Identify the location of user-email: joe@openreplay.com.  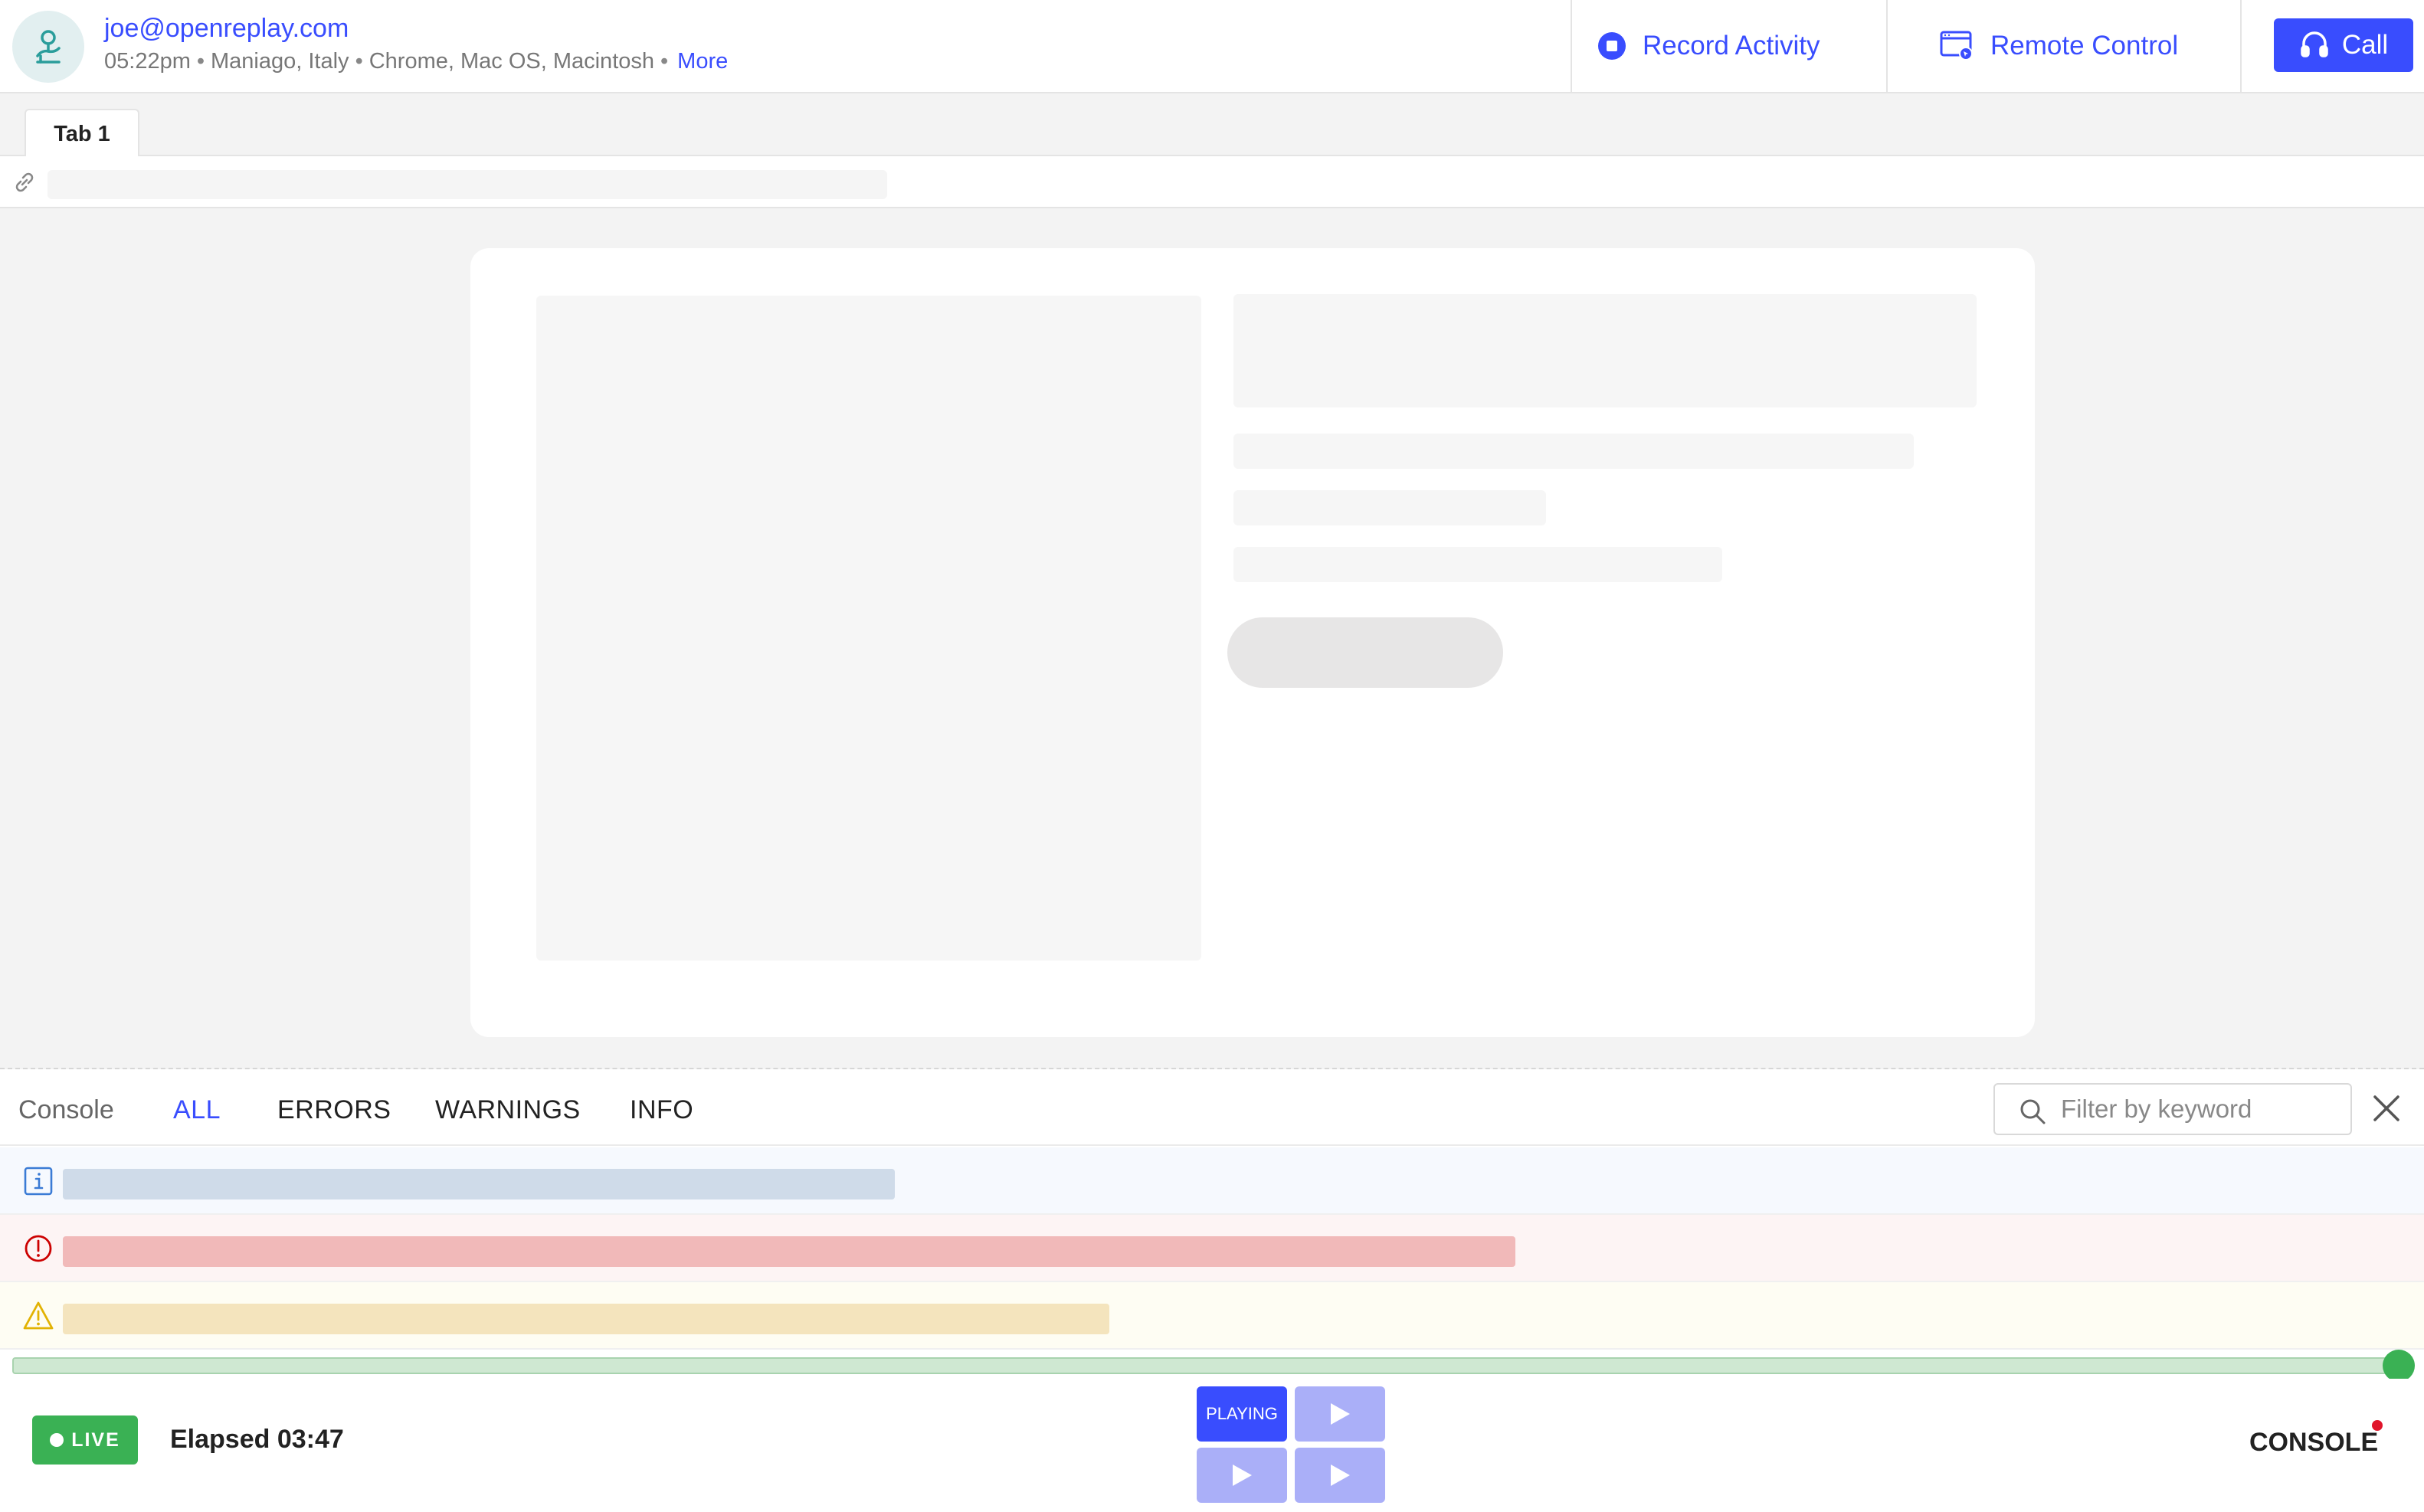
(226, 29).